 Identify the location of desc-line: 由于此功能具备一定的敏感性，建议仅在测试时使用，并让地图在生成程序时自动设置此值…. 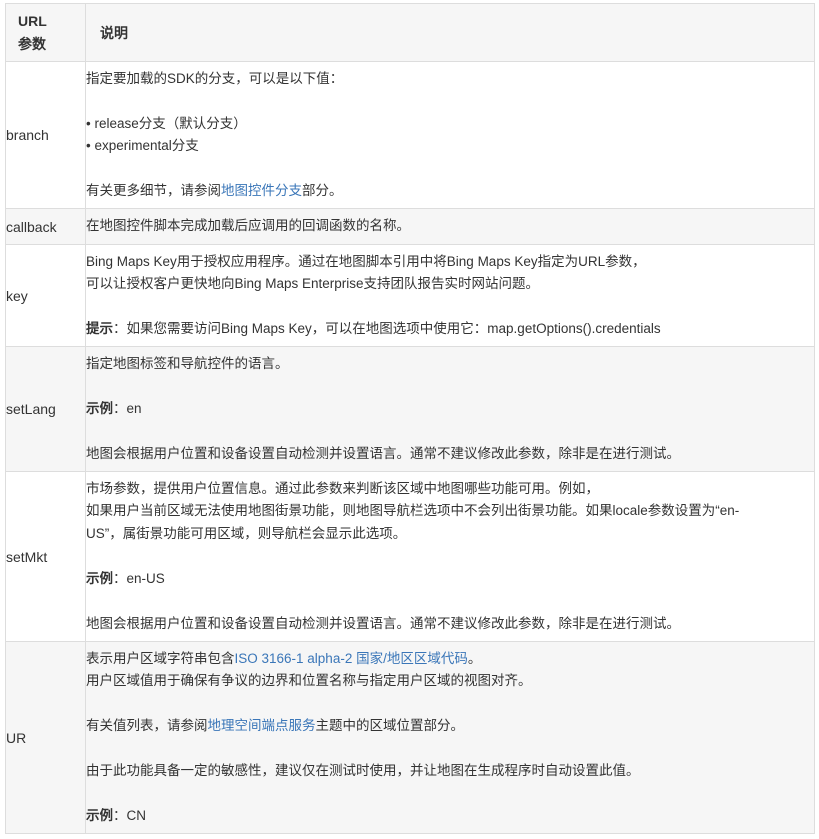
(363, 770).